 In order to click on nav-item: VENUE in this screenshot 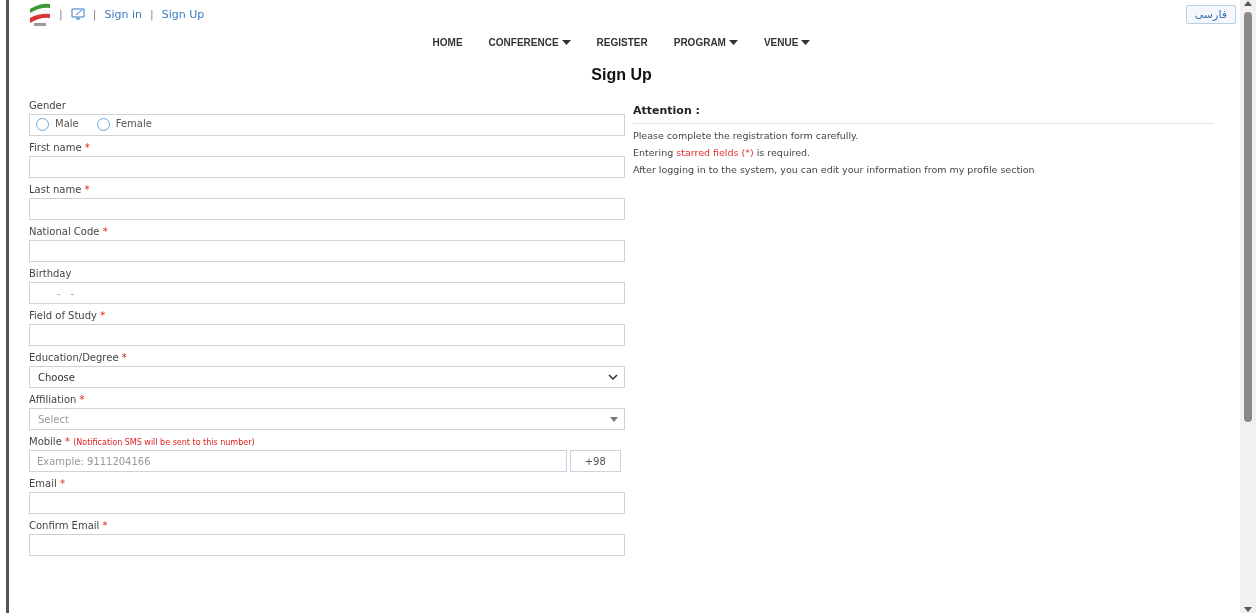, I will do `click(787, 42)`.